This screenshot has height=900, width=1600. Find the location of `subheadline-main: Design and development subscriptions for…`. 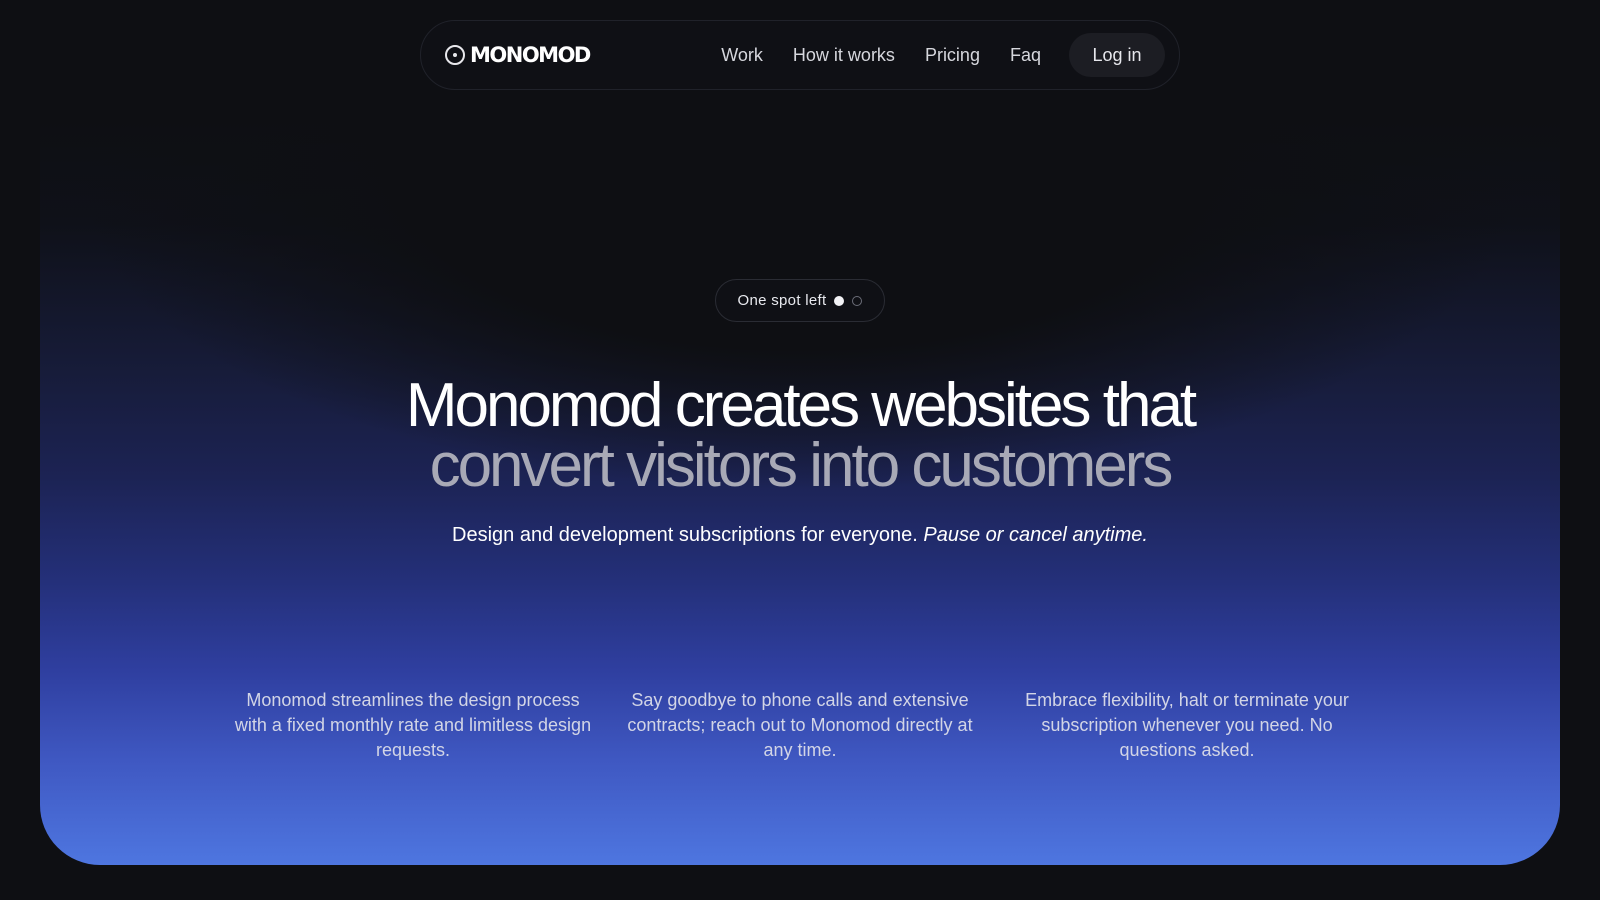

subheadline-main: Design and development subscriptions for… is located at coordinates (688, 535).